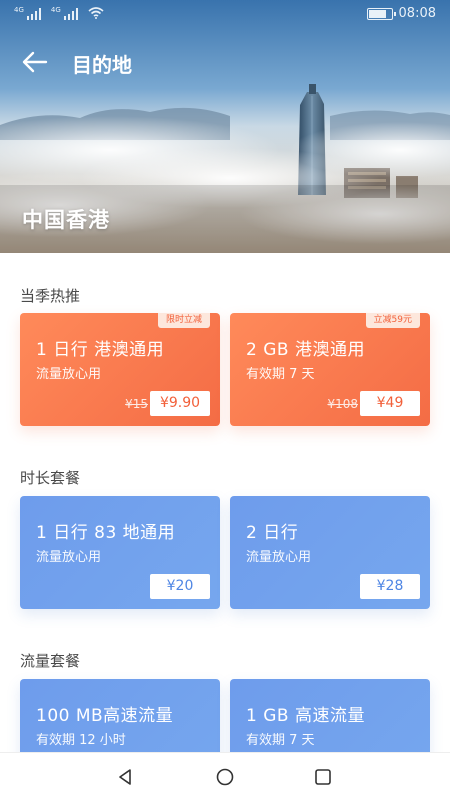  Describe the element at coordinates (81, 740) in the screenshot. I see `package-subtitle: 有效期 12 小时` at that location.